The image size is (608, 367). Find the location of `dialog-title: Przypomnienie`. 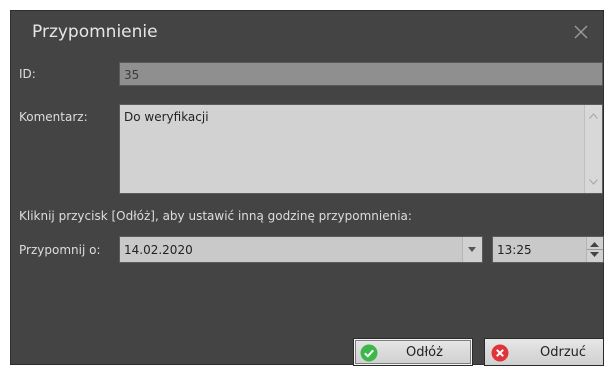

dialog-title: Przypomnienie is located at coordinates (95, 32).